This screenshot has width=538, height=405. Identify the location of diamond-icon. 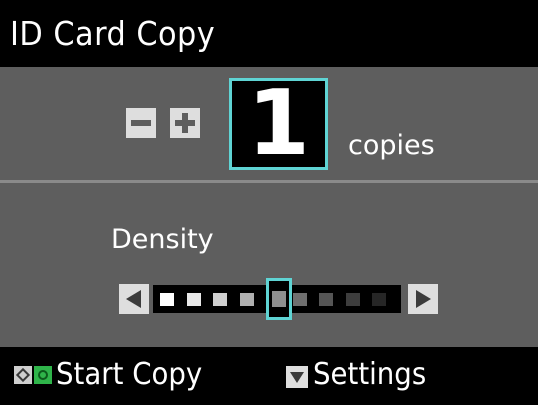
(23, 375).